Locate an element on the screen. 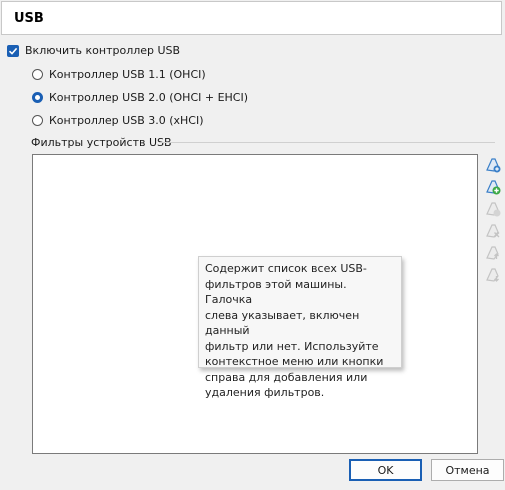  radio-usb-1-1: Контроллер USB 1.1 (OHCI) is located at coordinates (119, 74).